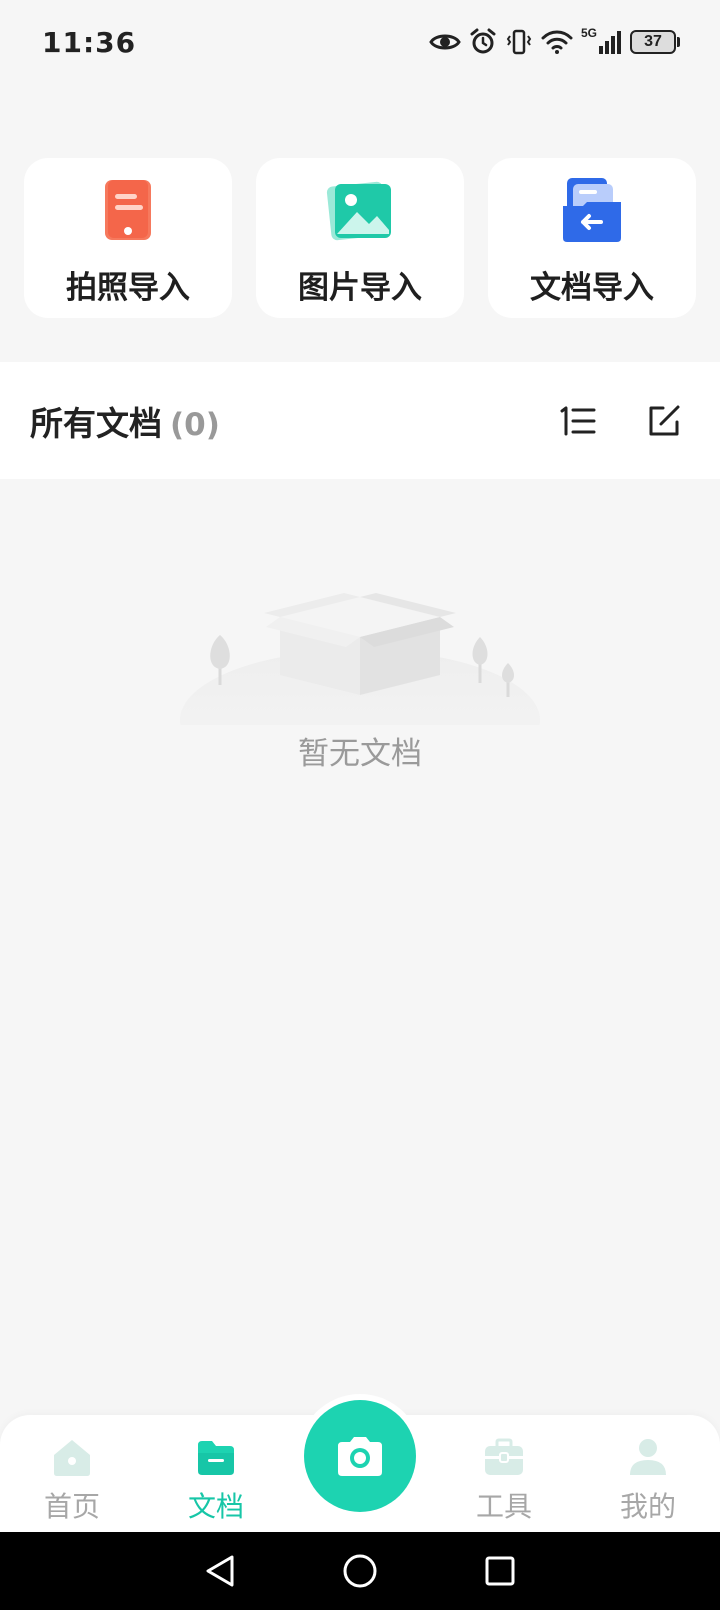 The width and height of the screenshot is (720, 1610). Describe the element at coordinates (504, 1456) in the screenshot. I see `toolbox-icon` at that location.